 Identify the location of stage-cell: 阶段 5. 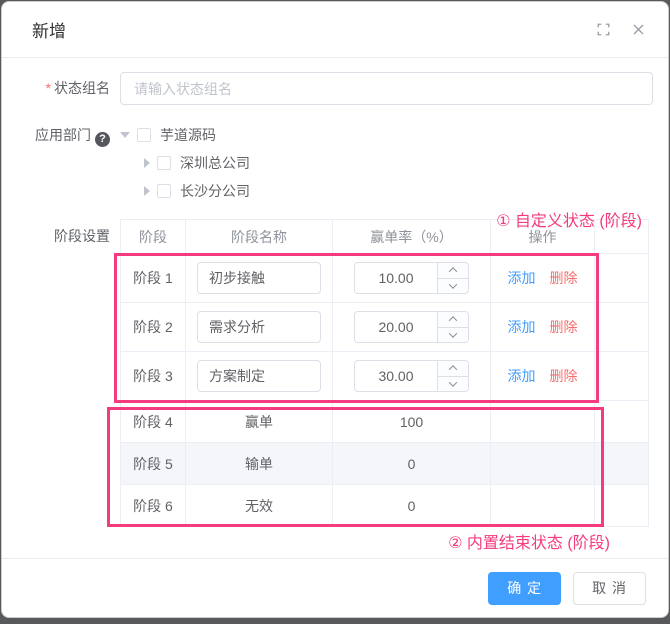
(153, 463).